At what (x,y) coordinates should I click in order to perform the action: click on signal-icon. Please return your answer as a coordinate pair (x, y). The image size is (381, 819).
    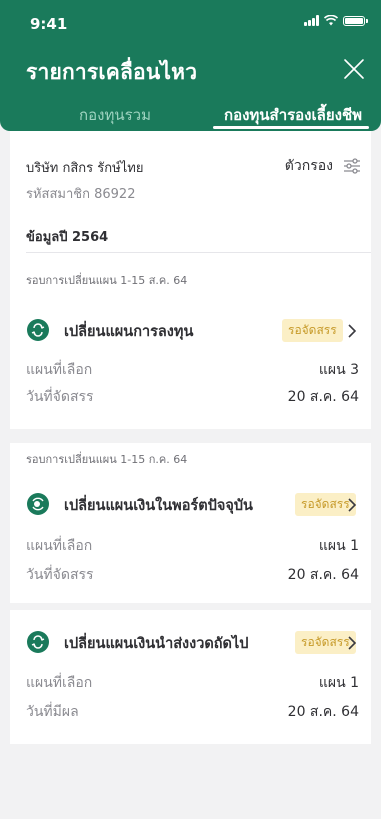
    Looking at the image, I should click on (311, 20).